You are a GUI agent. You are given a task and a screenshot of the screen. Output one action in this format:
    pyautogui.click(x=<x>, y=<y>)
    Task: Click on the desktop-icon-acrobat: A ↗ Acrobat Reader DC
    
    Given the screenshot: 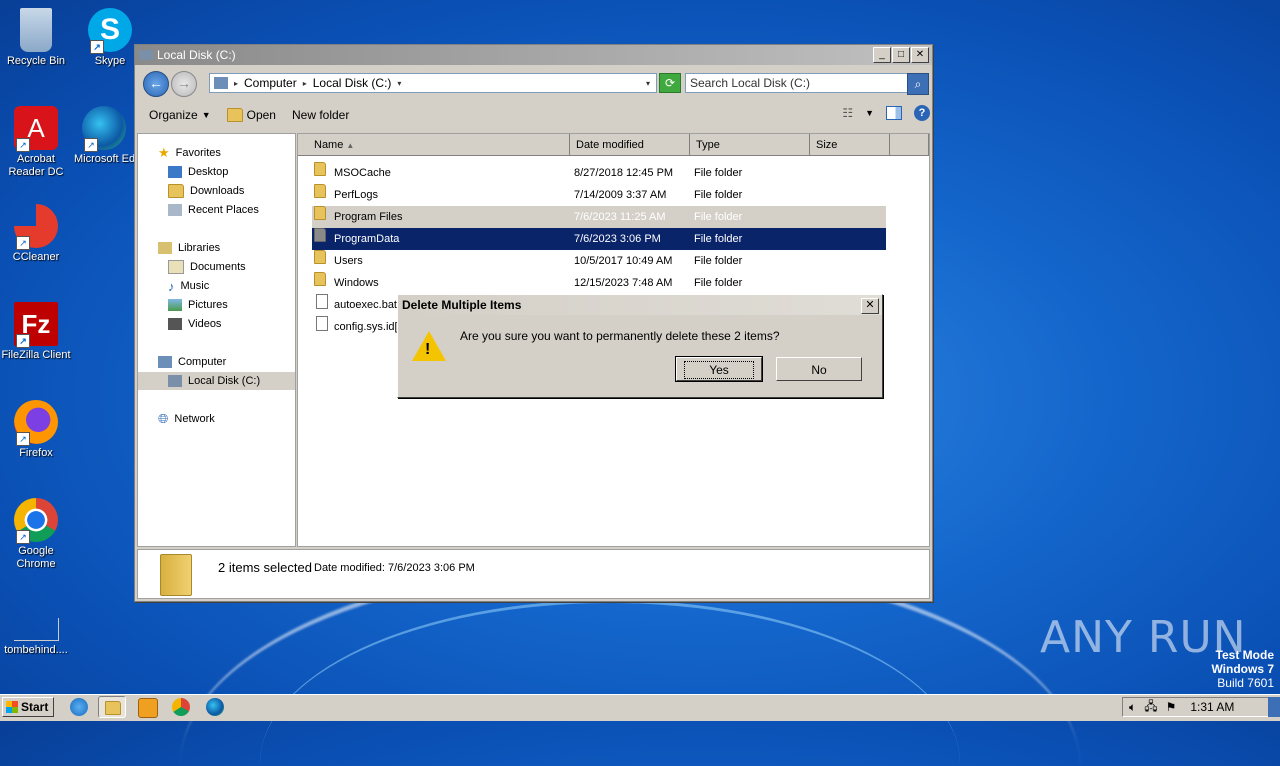 What is the action you would take?
    pyautogui.click(x=36, y=142)
    